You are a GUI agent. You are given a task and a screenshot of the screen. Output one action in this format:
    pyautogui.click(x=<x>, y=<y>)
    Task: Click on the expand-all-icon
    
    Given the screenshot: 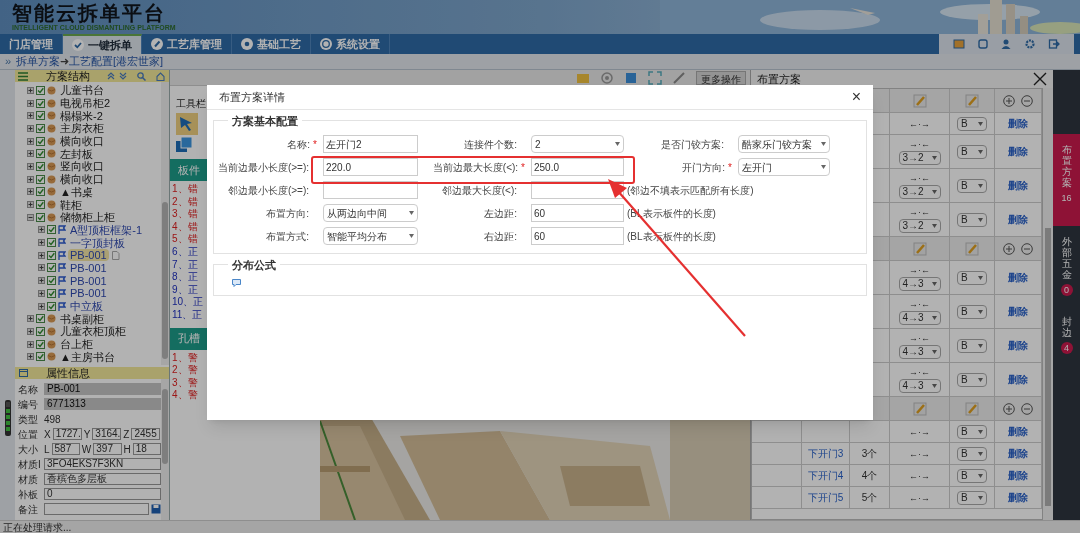 What is the action you would take?
    pyautogui.click(x=123, y=76)
    